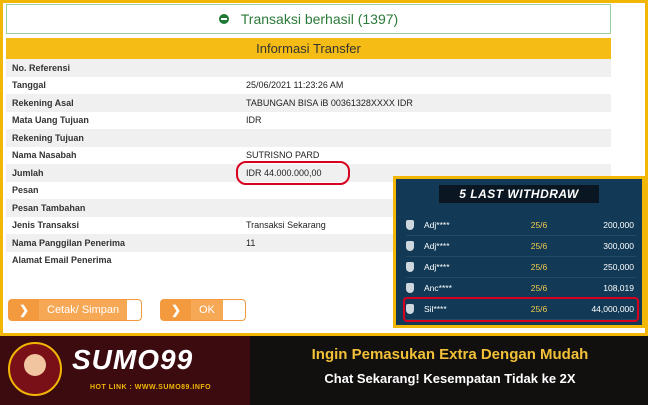 The image size is (648, 405). Describe the element at coordinates (251, 242) in the screenshot. I see `field-value: 11` at that location.